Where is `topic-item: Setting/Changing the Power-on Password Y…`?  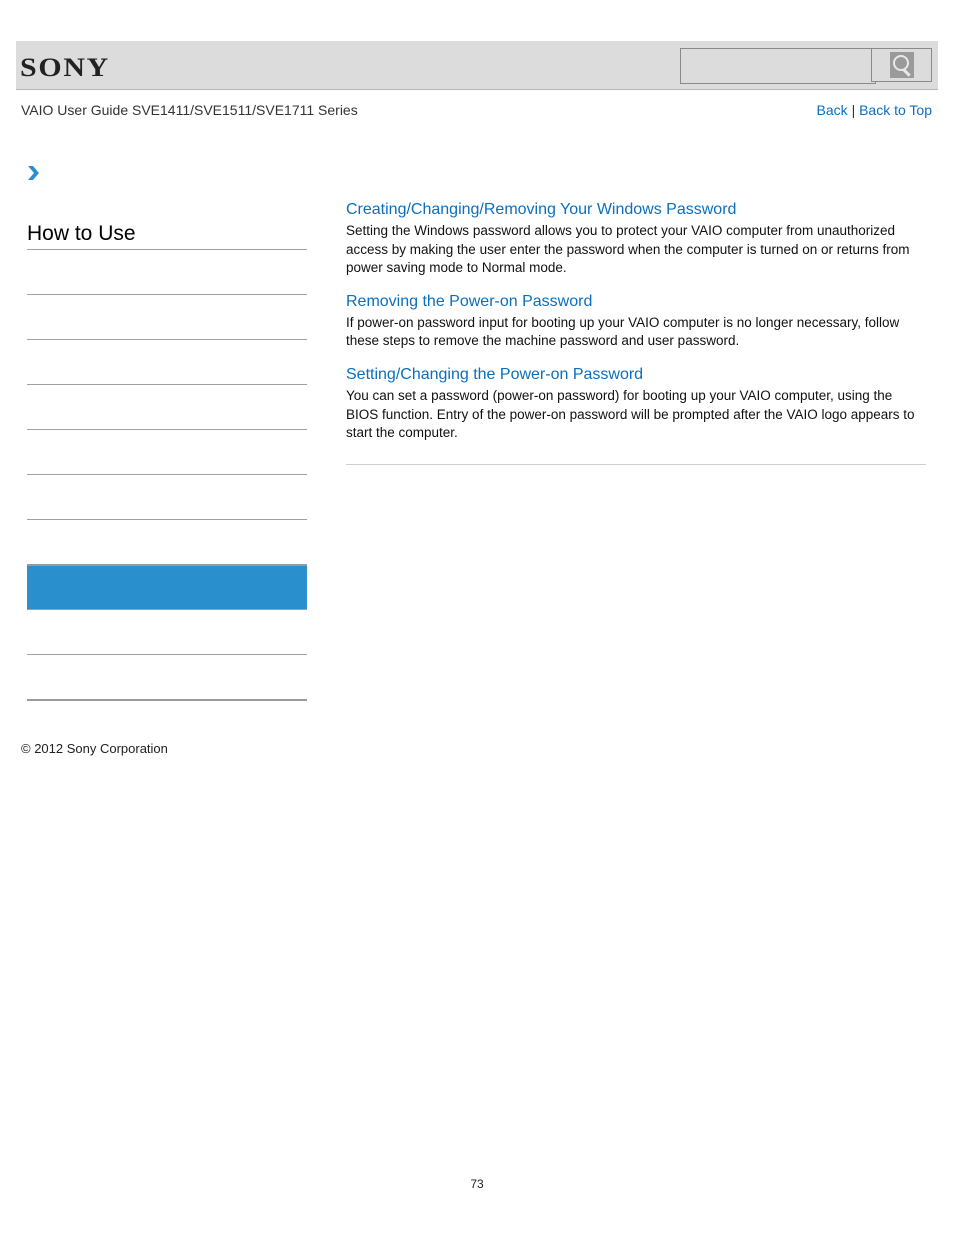 topic-item: Setting/Changing the Power-on Password Y… is located at coordinates (636, 404).